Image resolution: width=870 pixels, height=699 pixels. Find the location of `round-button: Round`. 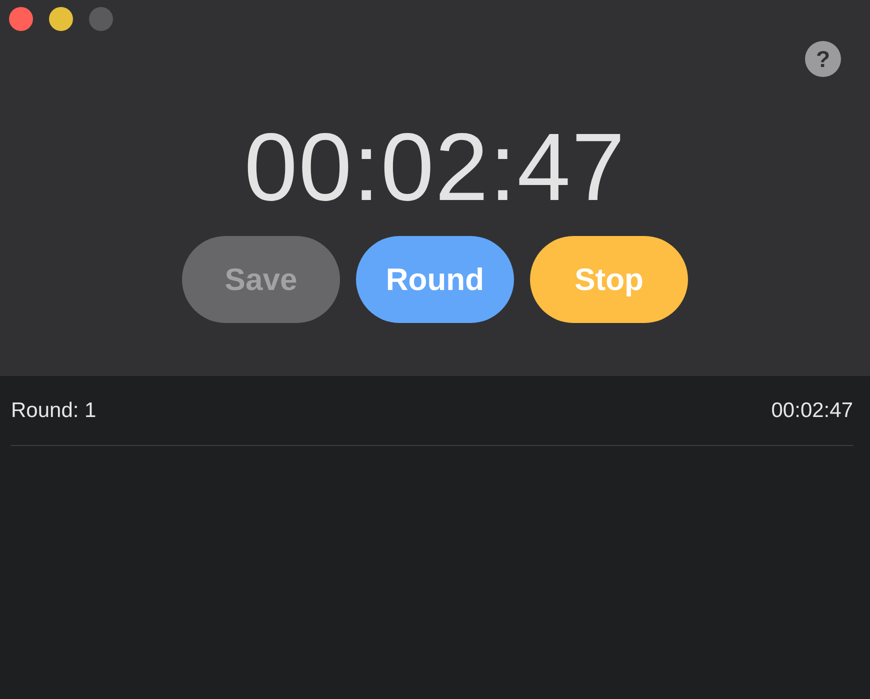

round-button: Round is located at coordinates (435, 279).